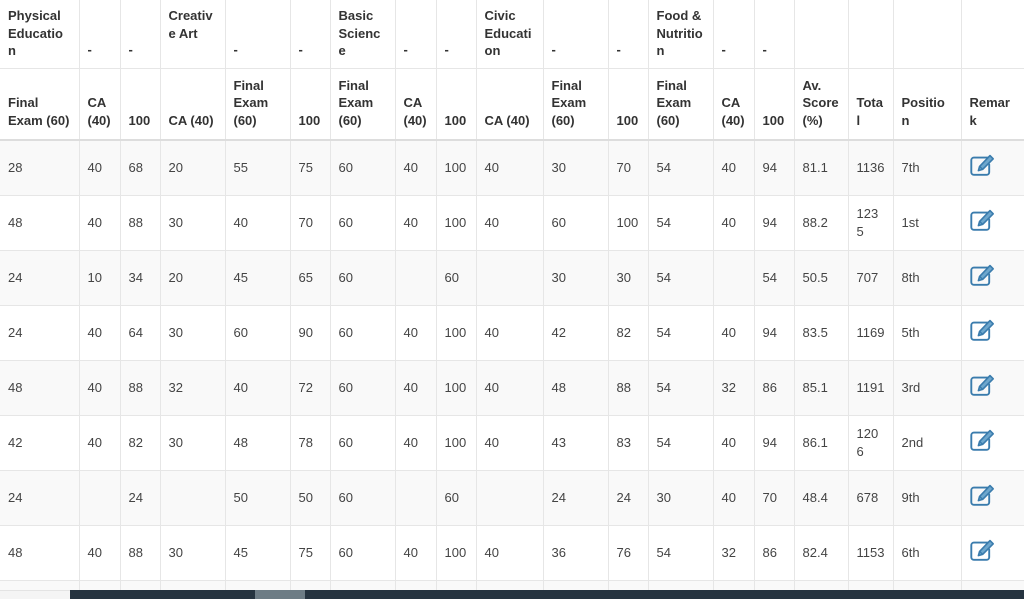 The width and height of the screenshot is (1024, 599). I want to click on cell-r3-c9: 40, so click(509, 333).